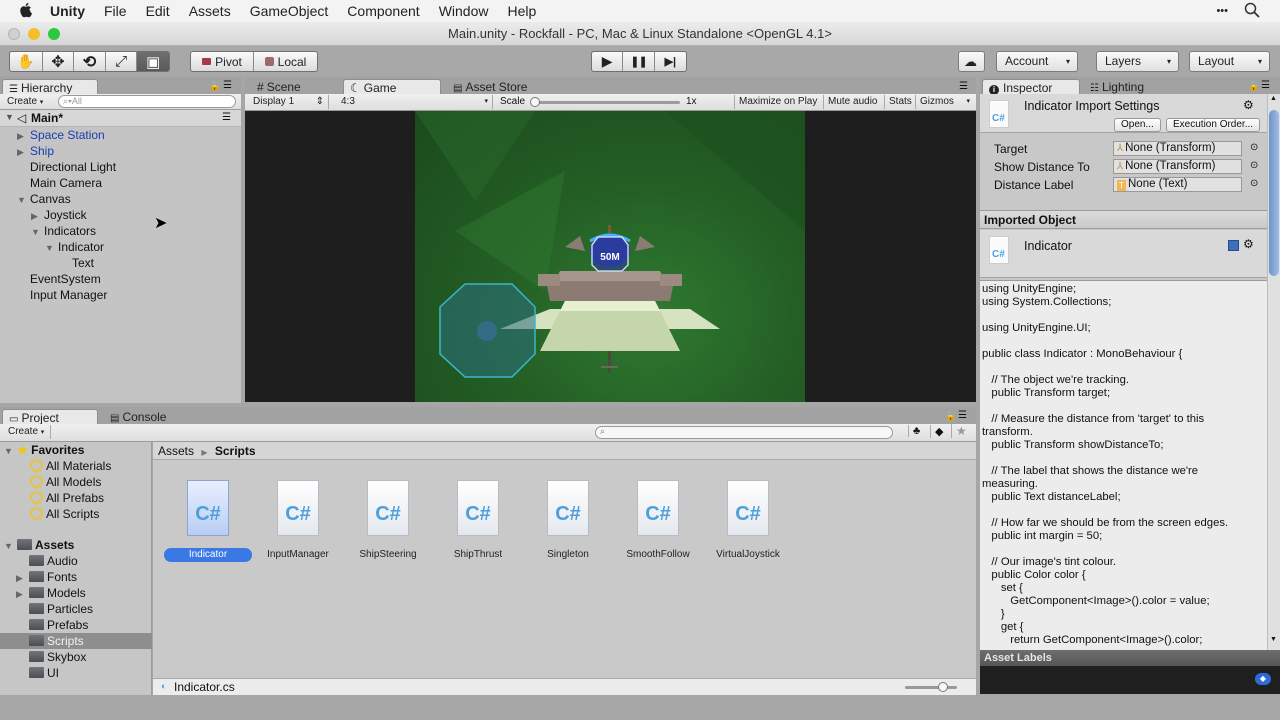 This screenshot has height=720, width=1280. Describe the element at coordinates (1137, 61) in the screenshot. I see `layers-dropdown: Layers ▾` at that location.